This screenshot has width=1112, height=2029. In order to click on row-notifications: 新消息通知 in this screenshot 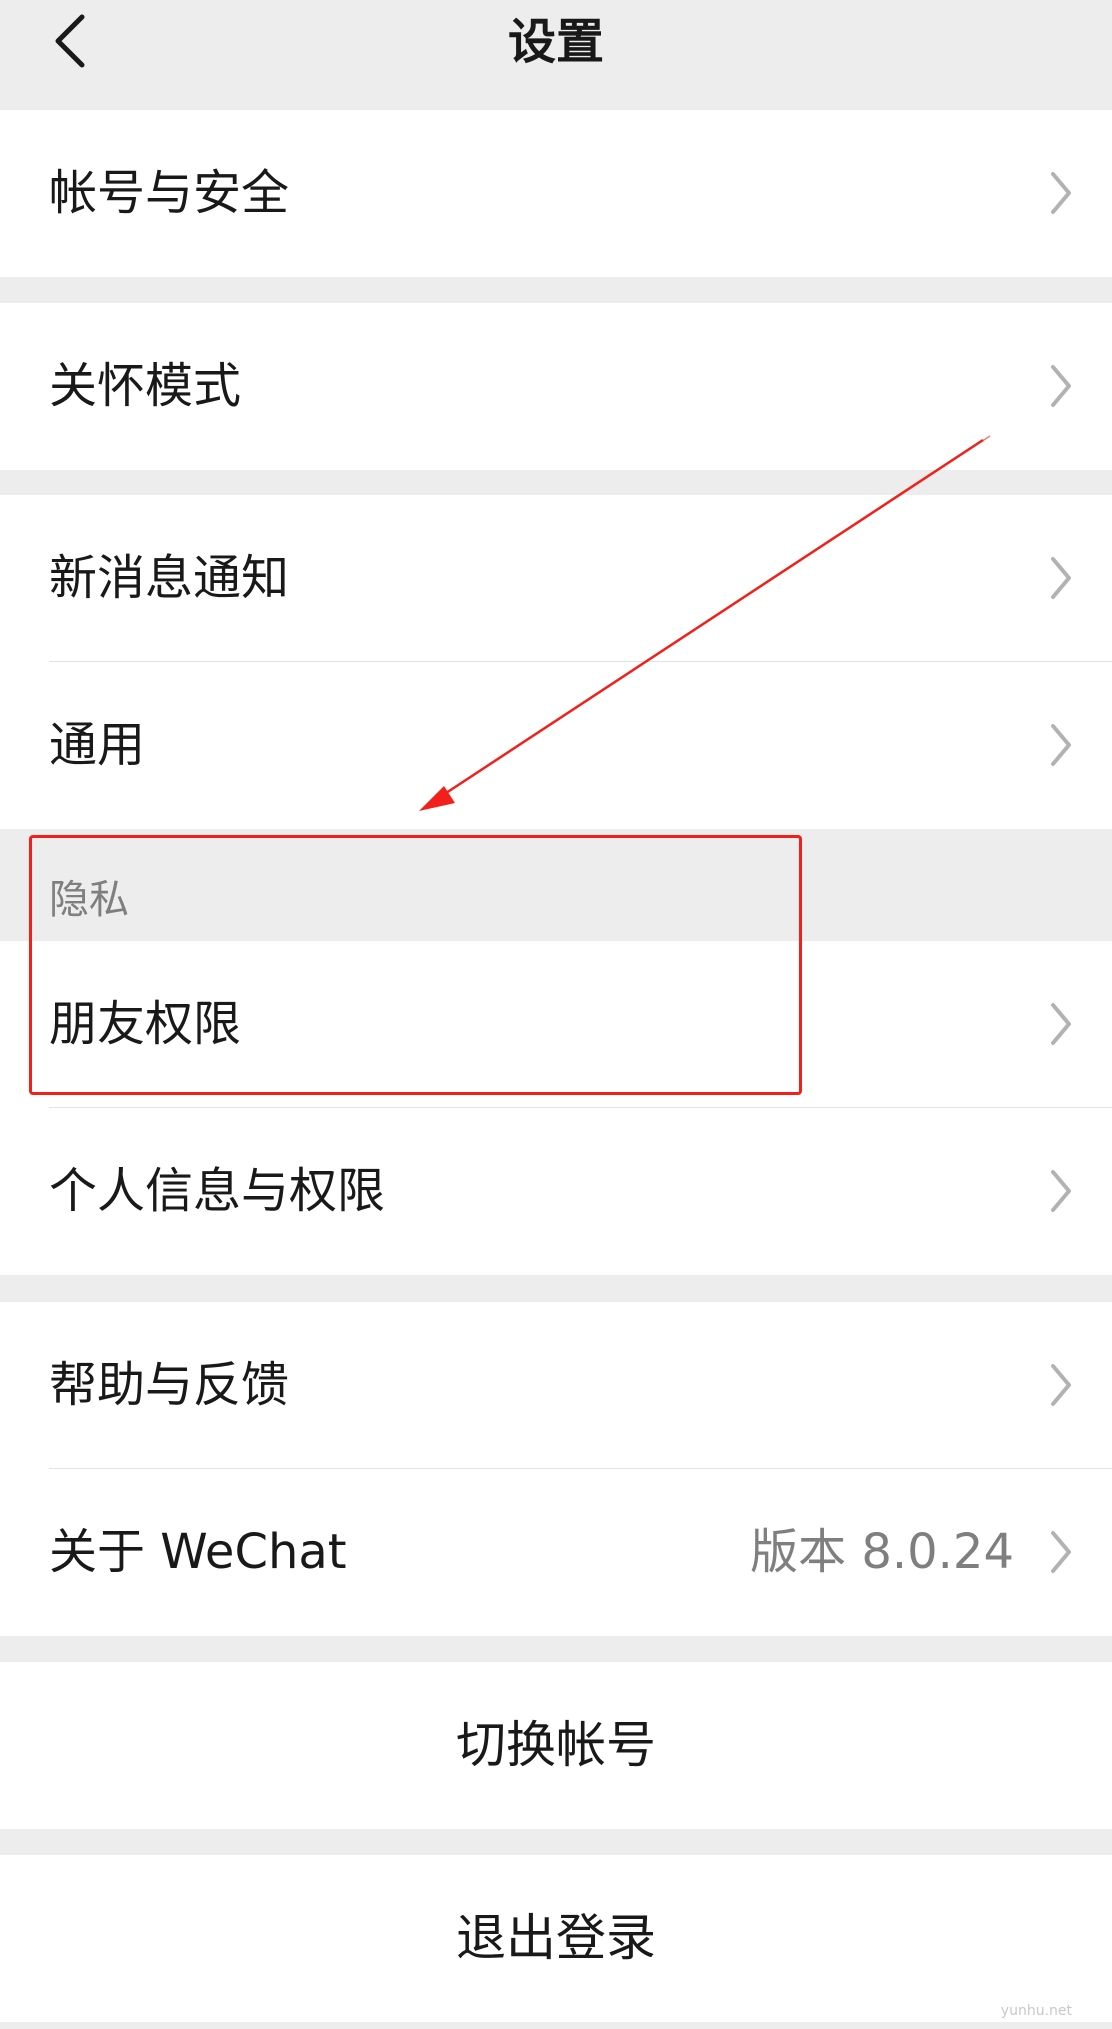, I will do `click(556, 578)`.